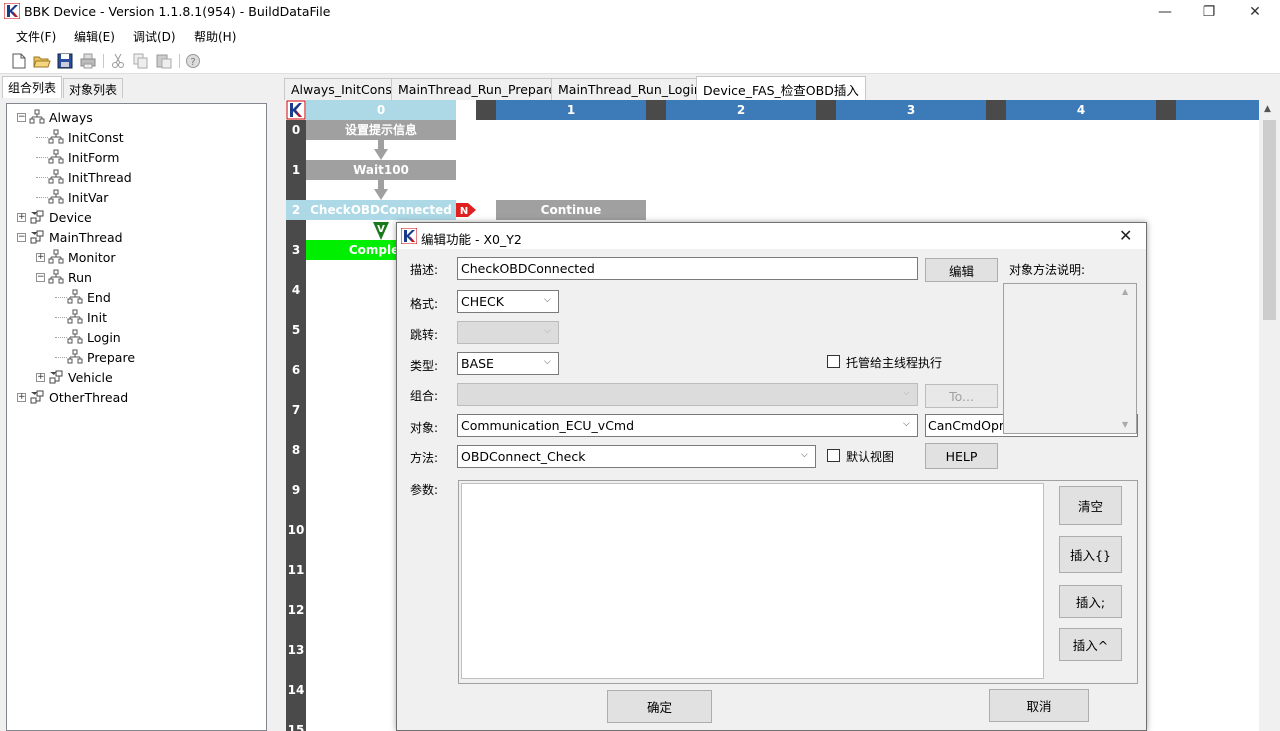 This screenshot has height=731, width=1280. What do you see at coordinates (141, 61) in the screenshot?
I see `copy-icon` at bounding box center [141, 61].